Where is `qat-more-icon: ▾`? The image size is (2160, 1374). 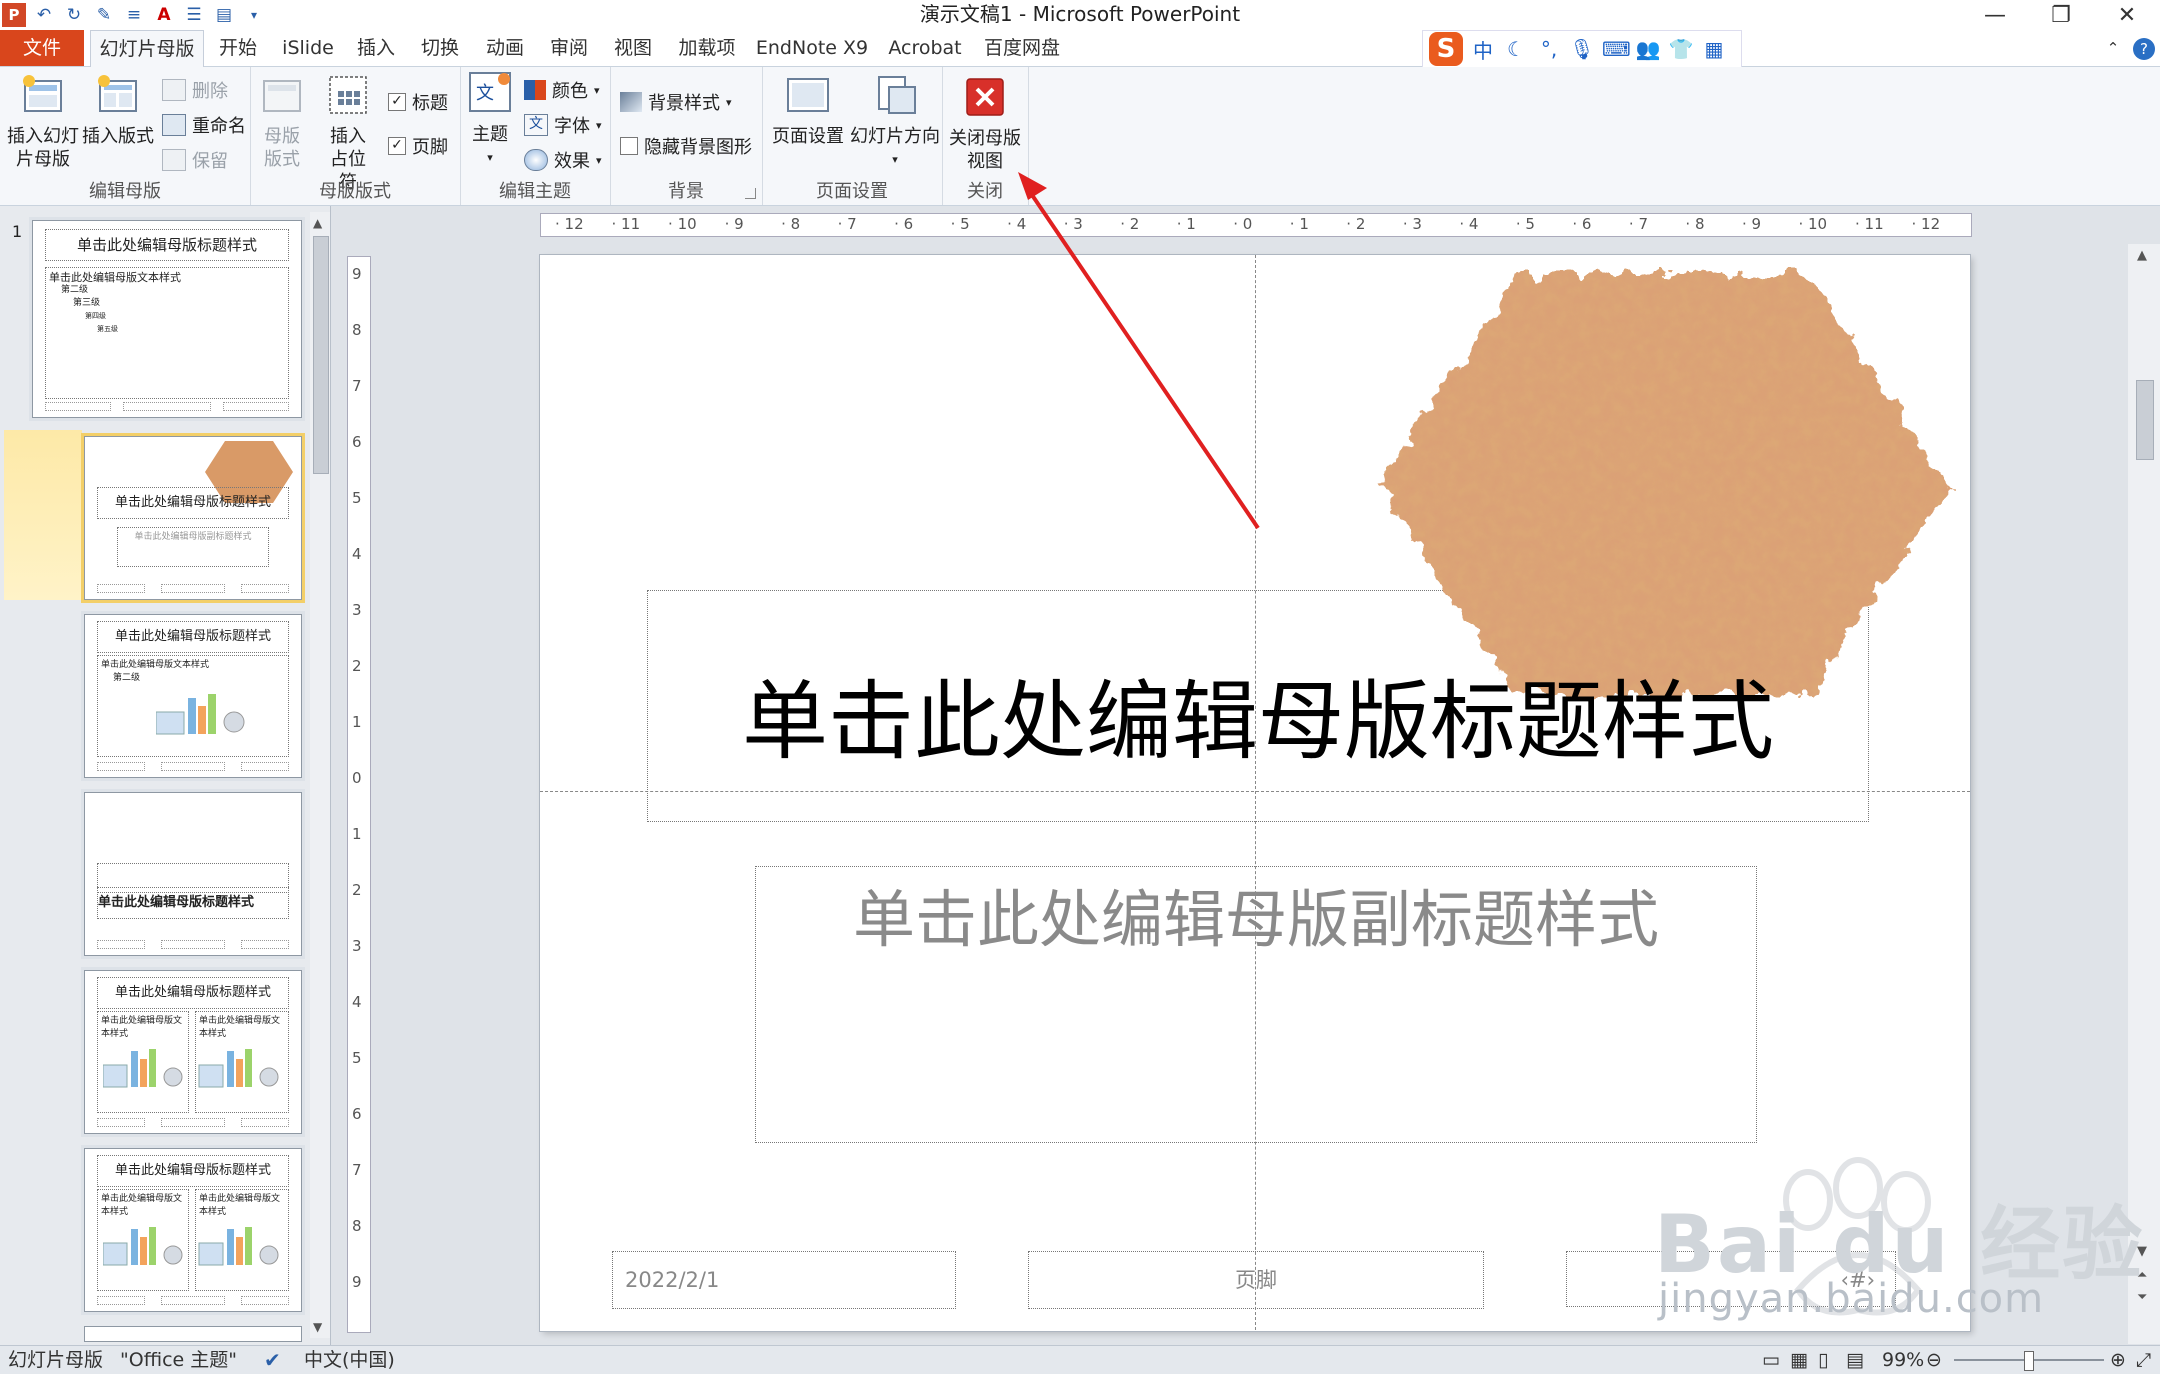
qat-more-icon: ▾ is located at coordinates (254, 15).